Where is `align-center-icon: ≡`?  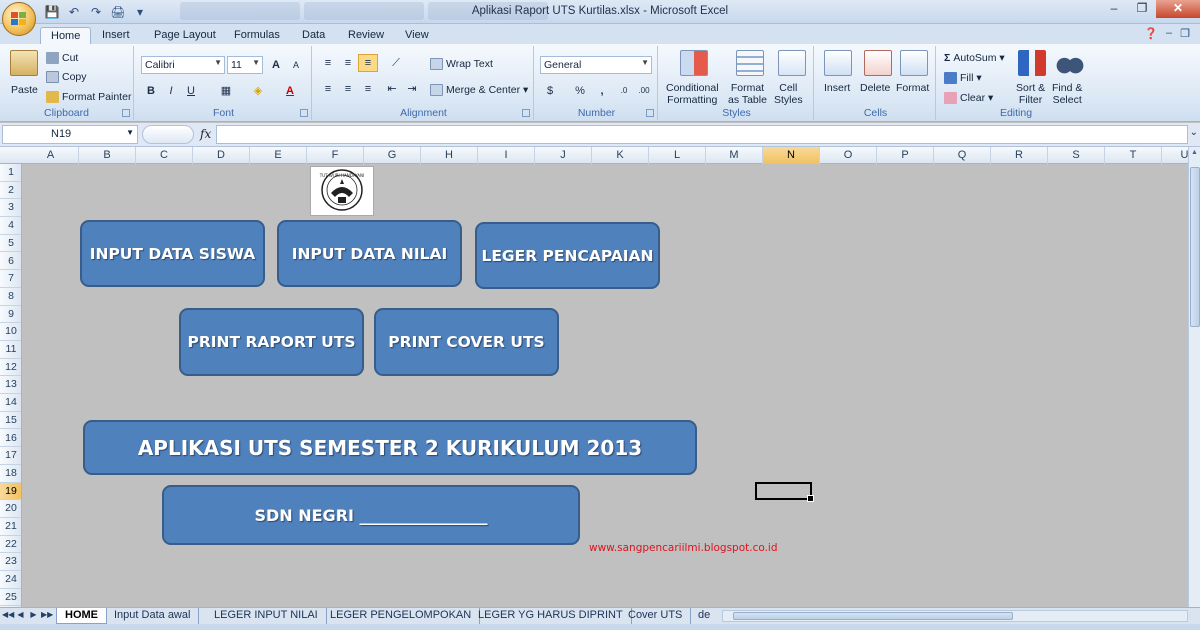
align-center-icon: ≡ is located at coordinates (348, 89).